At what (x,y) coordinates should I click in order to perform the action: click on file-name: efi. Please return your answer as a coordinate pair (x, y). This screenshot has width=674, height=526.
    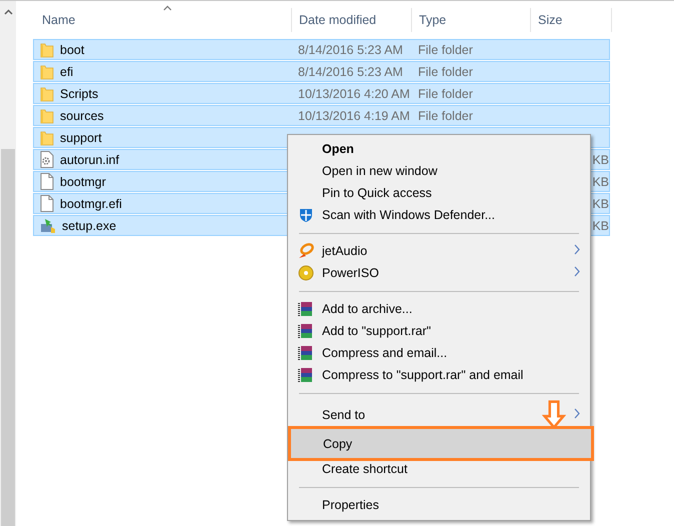
    Looking at the image, I should click on (67, 71).